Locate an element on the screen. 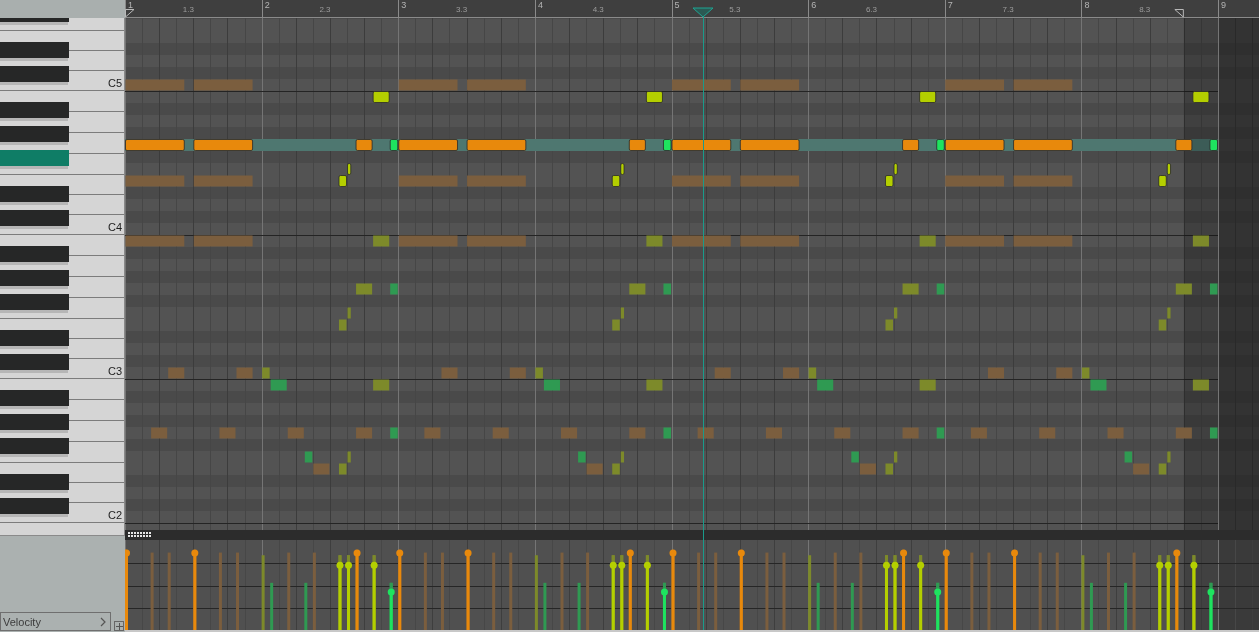 This screenshot has height=632, width=1259. velocity-dropdown: Velocity is located at coordinates (55, 621).